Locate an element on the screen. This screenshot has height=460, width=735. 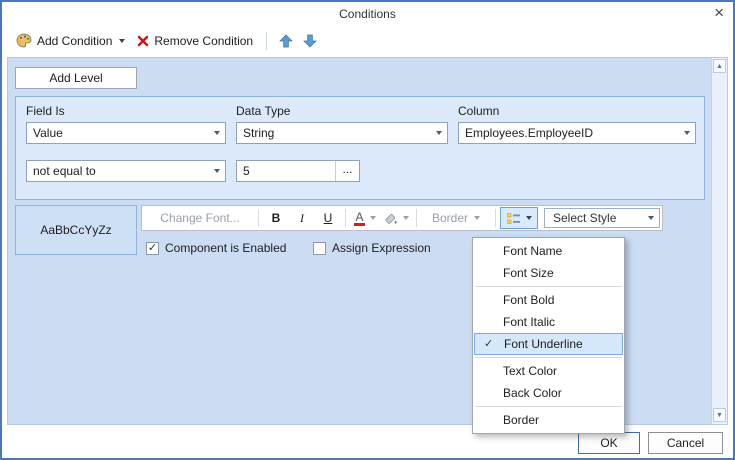
fill-color-button is located at coordinates (396, 218).